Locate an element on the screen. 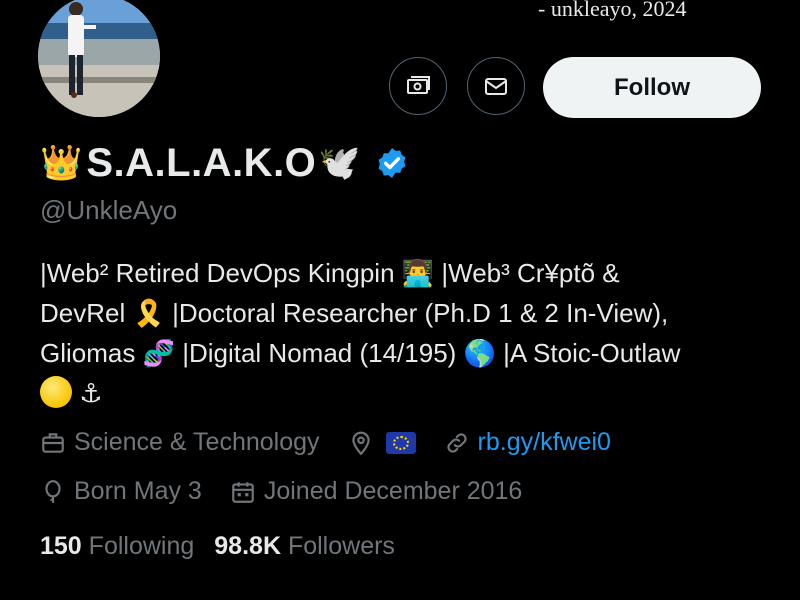 This screenshot has width=800, height=600. profile-meta-row-2: Born May 3 Joined December 2016 is located at coordinates (295, 491).